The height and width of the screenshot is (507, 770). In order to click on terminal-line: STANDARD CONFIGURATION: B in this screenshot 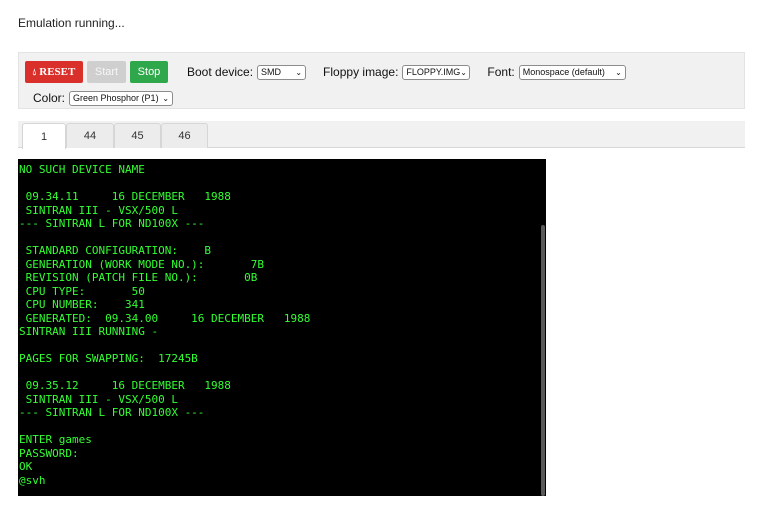, I will do `click(118, 250)`.